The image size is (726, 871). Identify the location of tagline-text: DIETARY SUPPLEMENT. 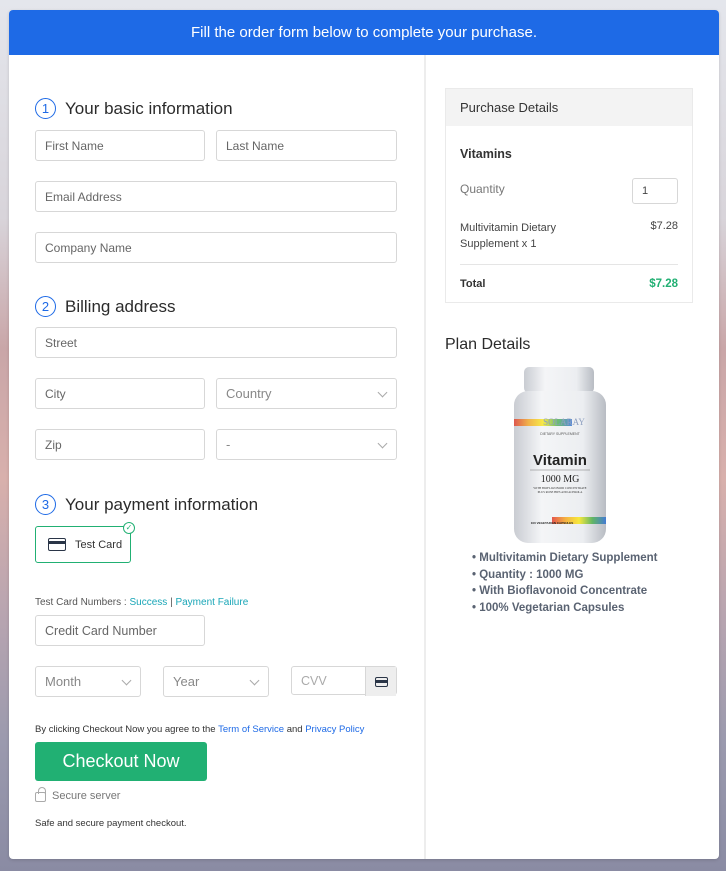
(560, 434).